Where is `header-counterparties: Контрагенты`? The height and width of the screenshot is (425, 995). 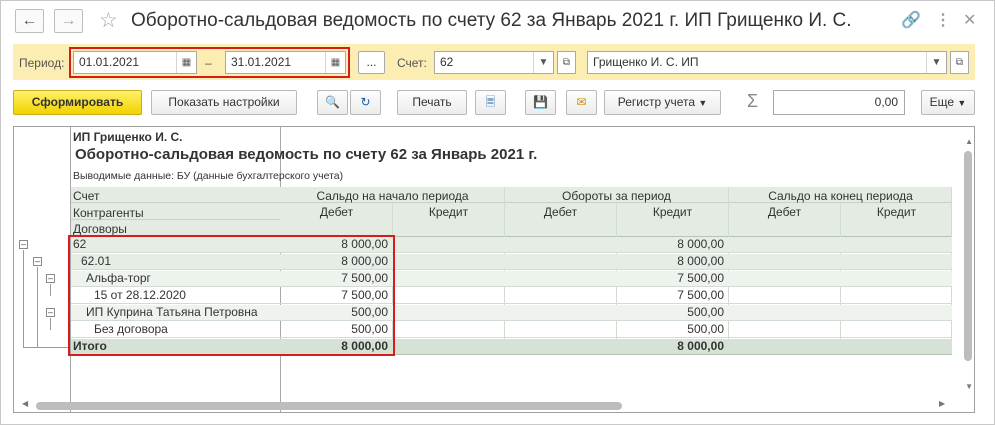
header-counterparties: Контрагенты is located at coordinates (108, 213).